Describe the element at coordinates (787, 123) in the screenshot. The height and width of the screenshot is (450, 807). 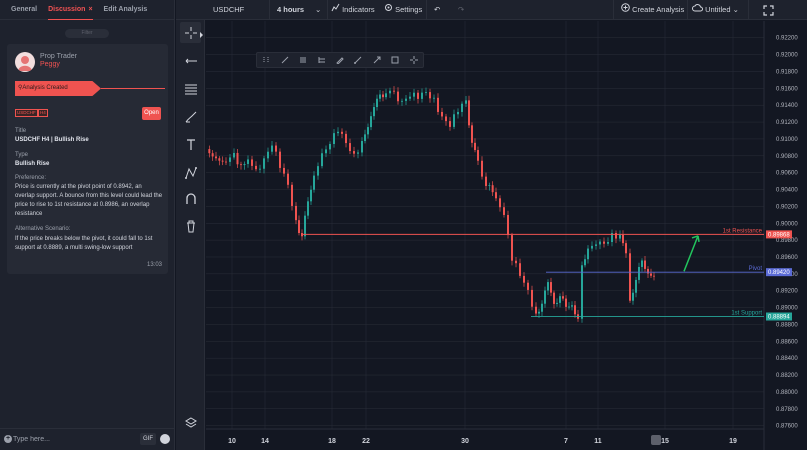
I see `y-tick-label: 0.91200` at that location.